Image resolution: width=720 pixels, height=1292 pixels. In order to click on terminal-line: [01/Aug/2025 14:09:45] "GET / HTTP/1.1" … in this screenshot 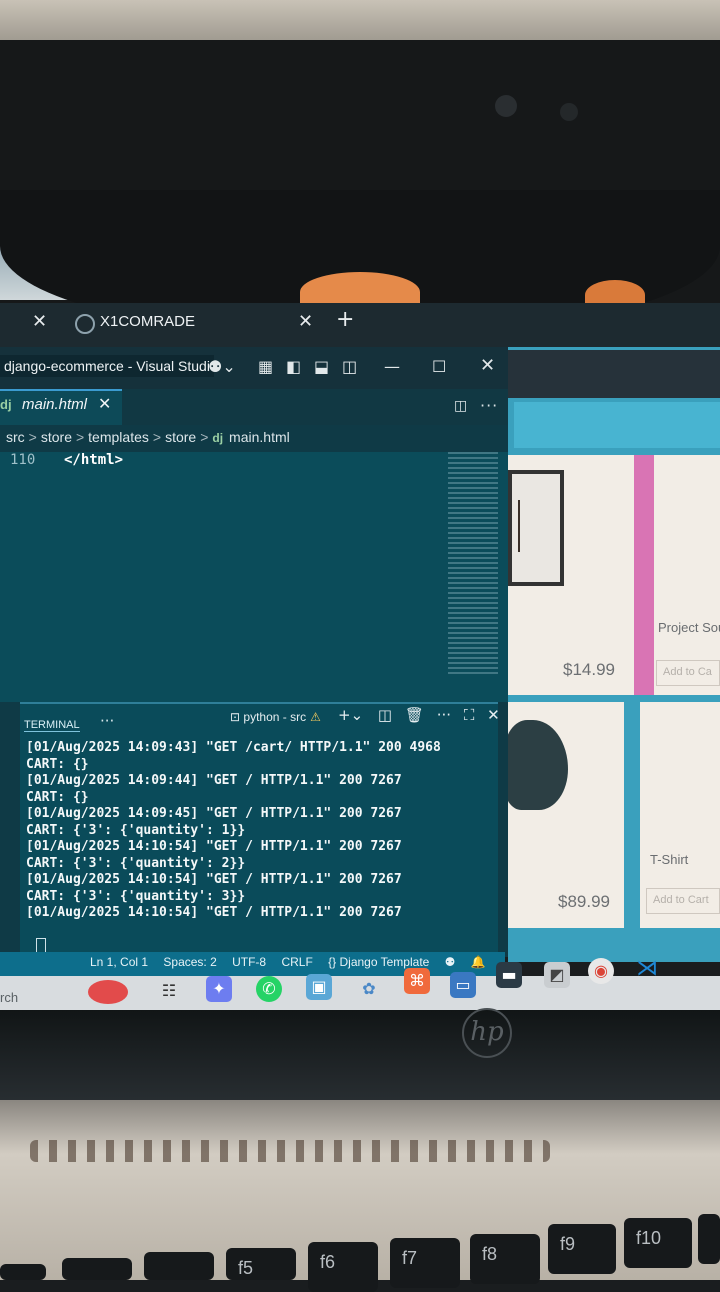, I will do `click(214, 813)`.